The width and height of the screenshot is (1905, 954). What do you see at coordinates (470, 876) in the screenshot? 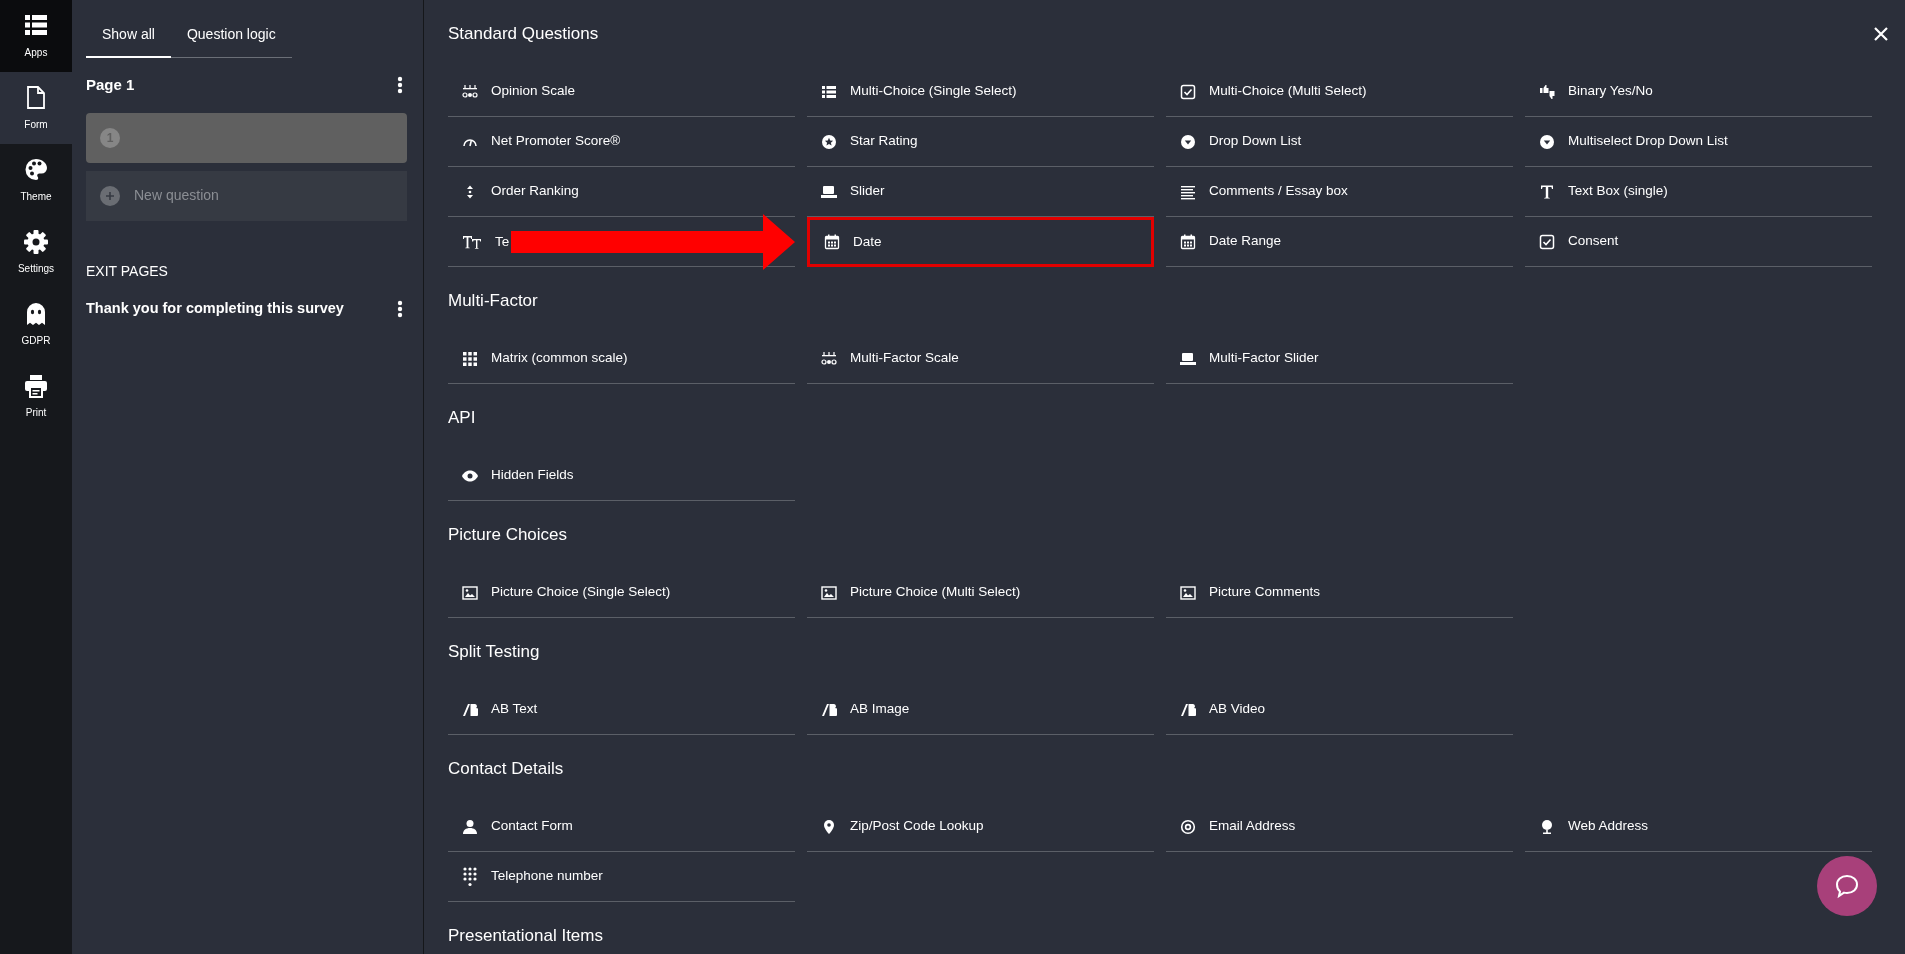
I see `keypad-icon` at bounding box center [470, 876].